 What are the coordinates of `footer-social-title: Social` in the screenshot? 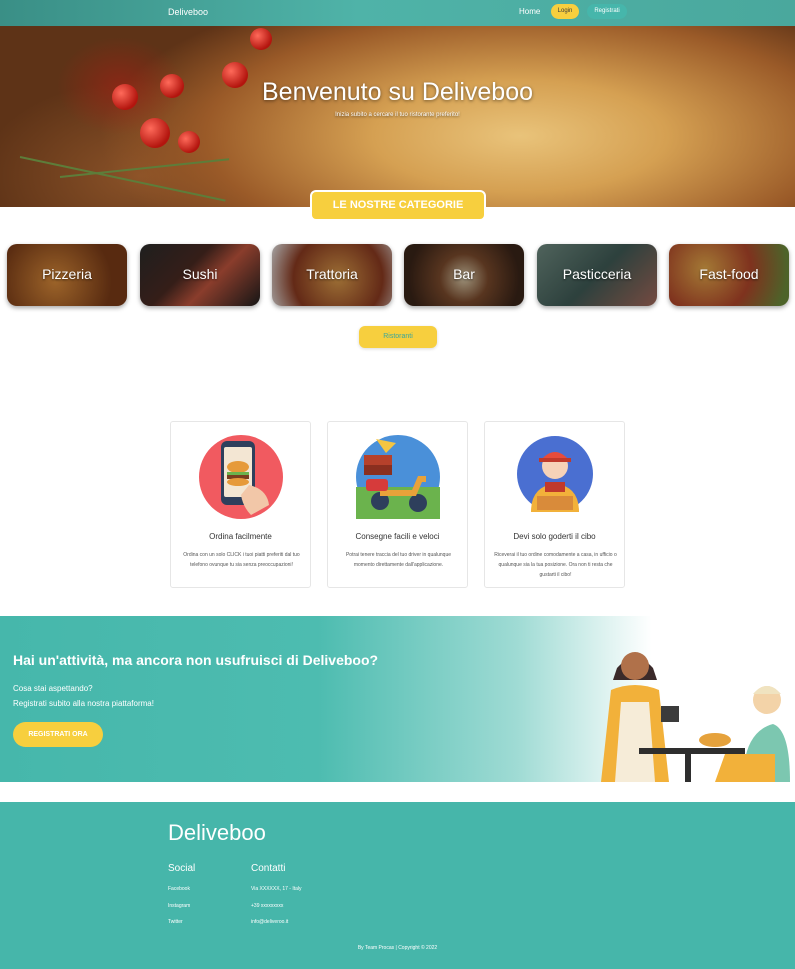 It's located at (182, 868).